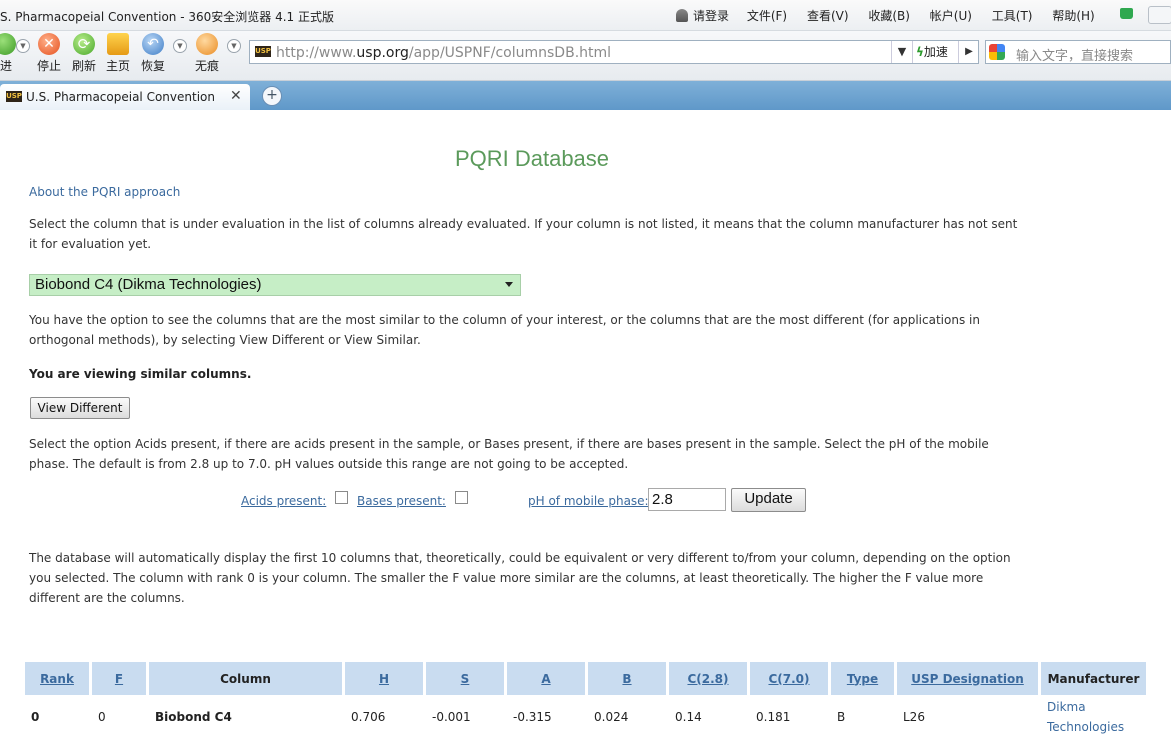  Describe the element at coordinates (510, 53) in the screenshot. I see `url-path: /app/USPNF/columnsDB.html` at that location.